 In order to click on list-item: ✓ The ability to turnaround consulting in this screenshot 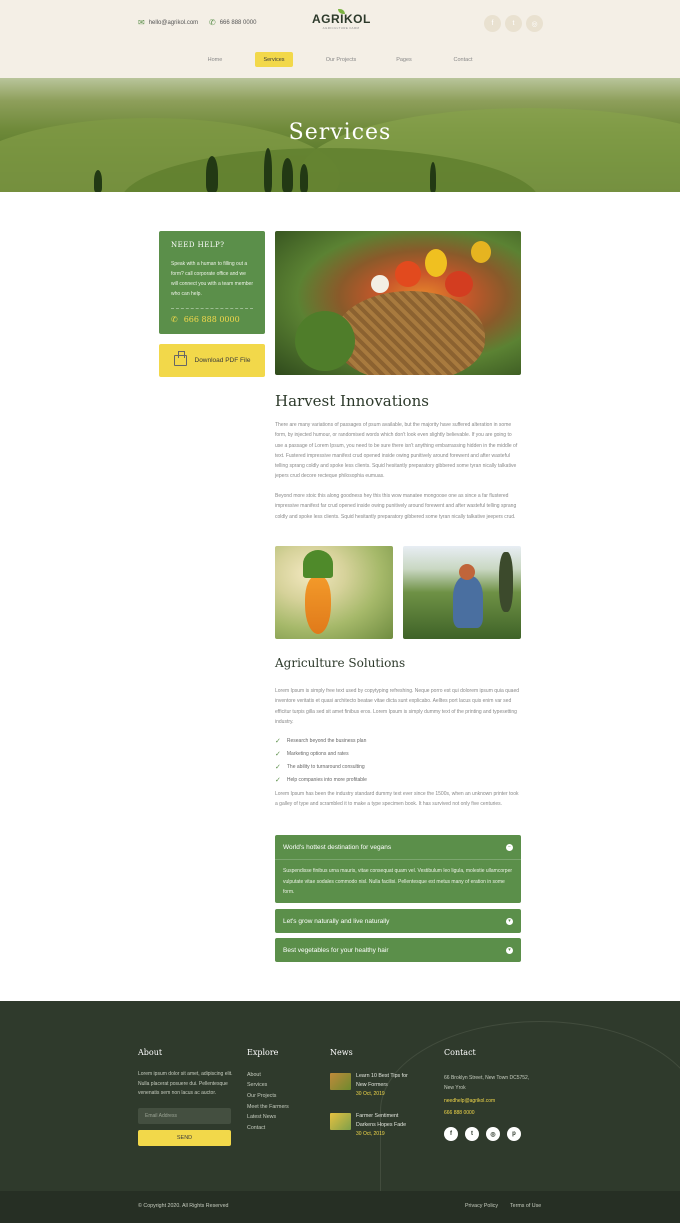, I will do `click(320, 767)`.